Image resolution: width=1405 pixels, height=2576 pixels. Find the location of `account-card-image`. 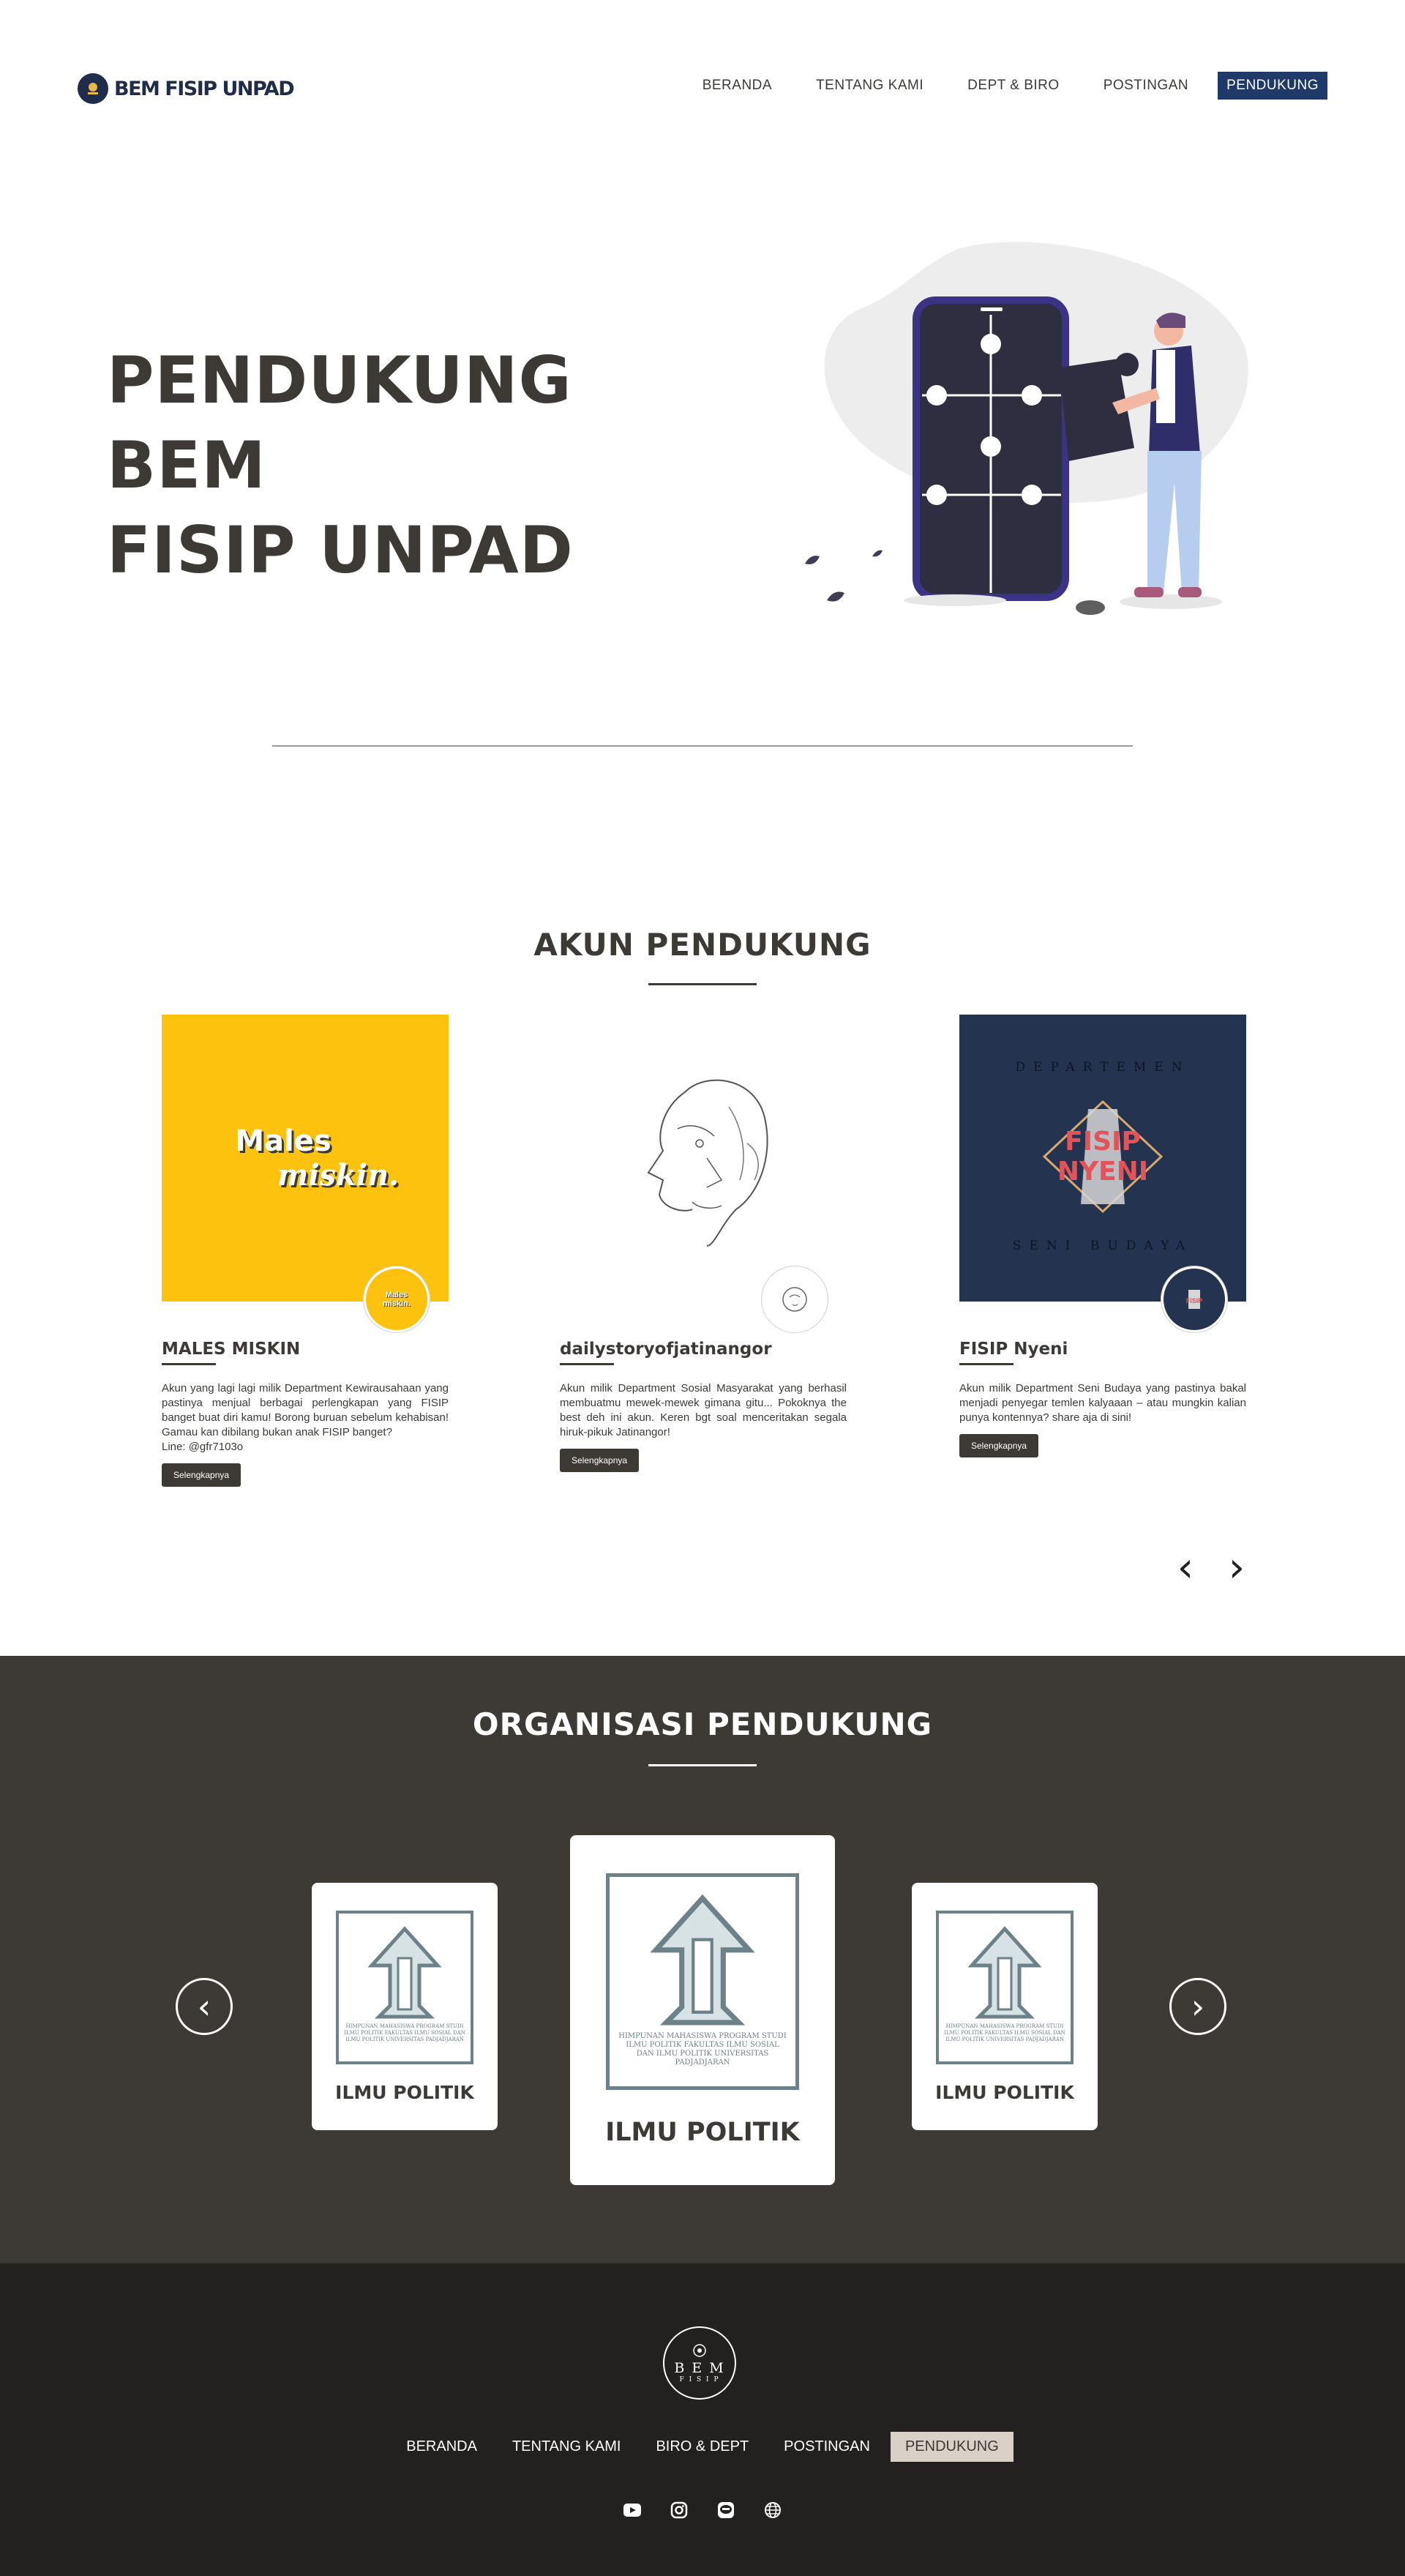

account-card-image is located at coordinates (703, 1173).